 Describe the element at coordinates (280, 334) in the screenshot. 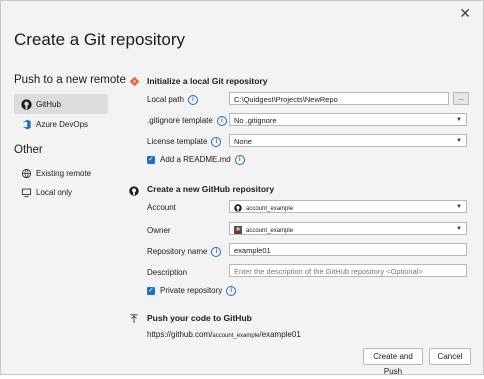

I see `push-url-suffix: /example01` at that location.